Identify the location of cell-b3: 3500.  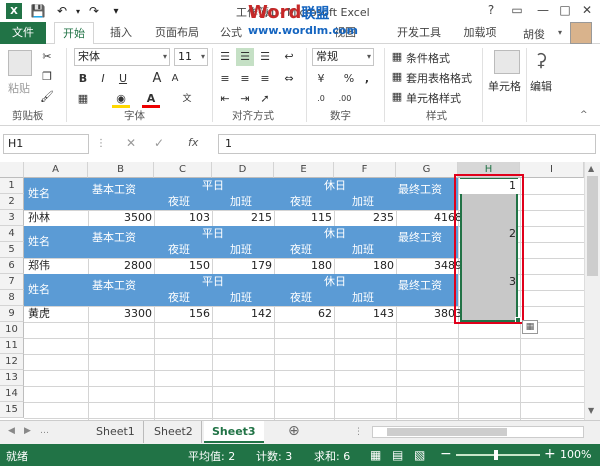
(120, 218).